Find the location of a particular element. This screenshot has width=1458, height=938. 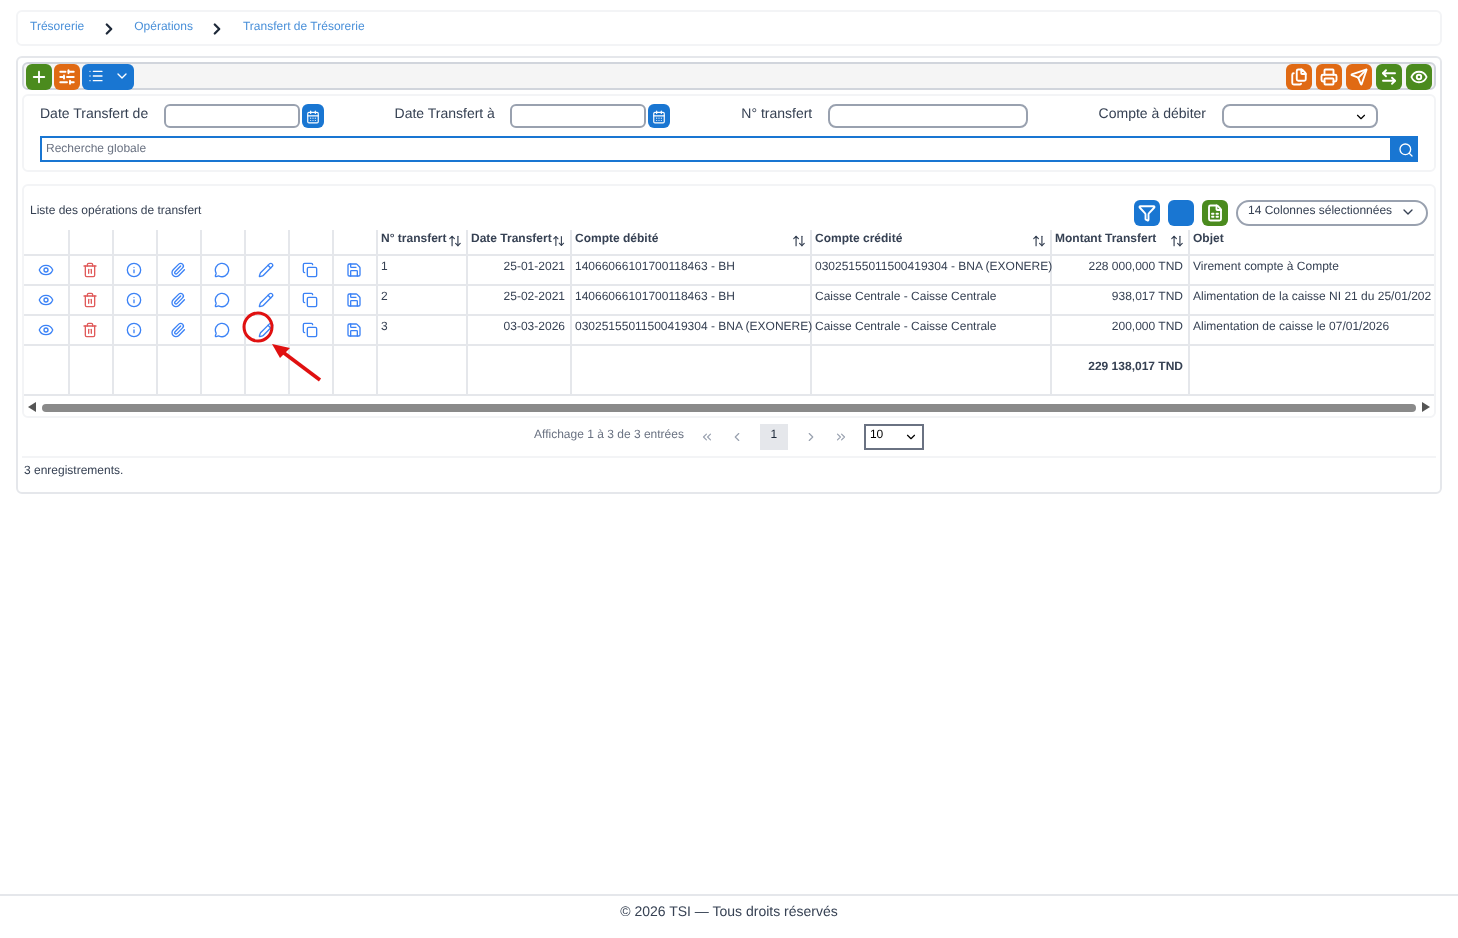

excel-button is located at coordinates (1215, 212).